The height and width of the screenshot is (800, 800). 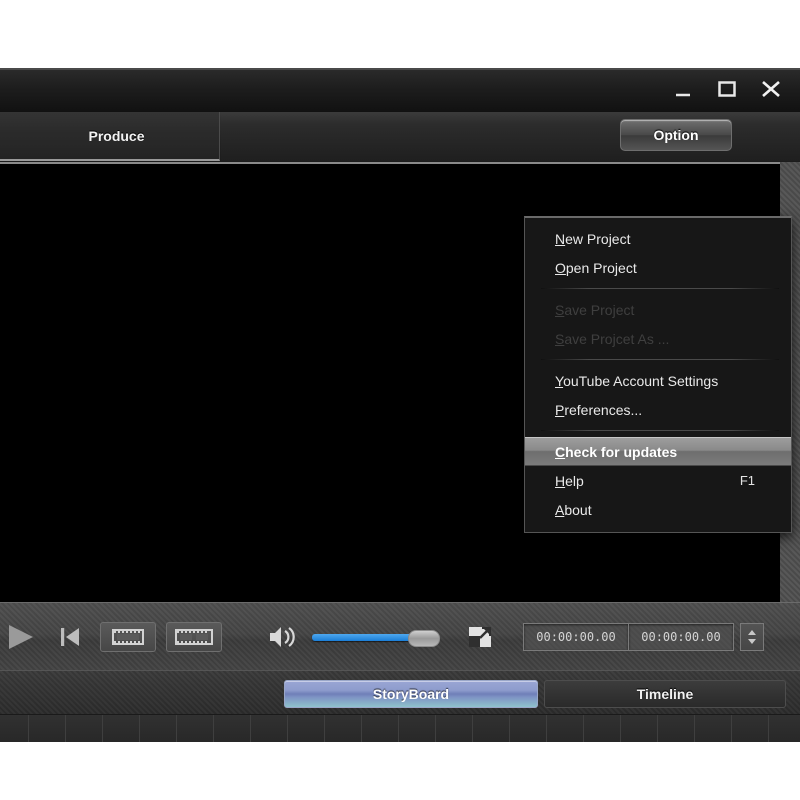 What do you see at coordinates (400, 91) in the screenshot?
I see `title-bar` at bounding box center [400, 91].